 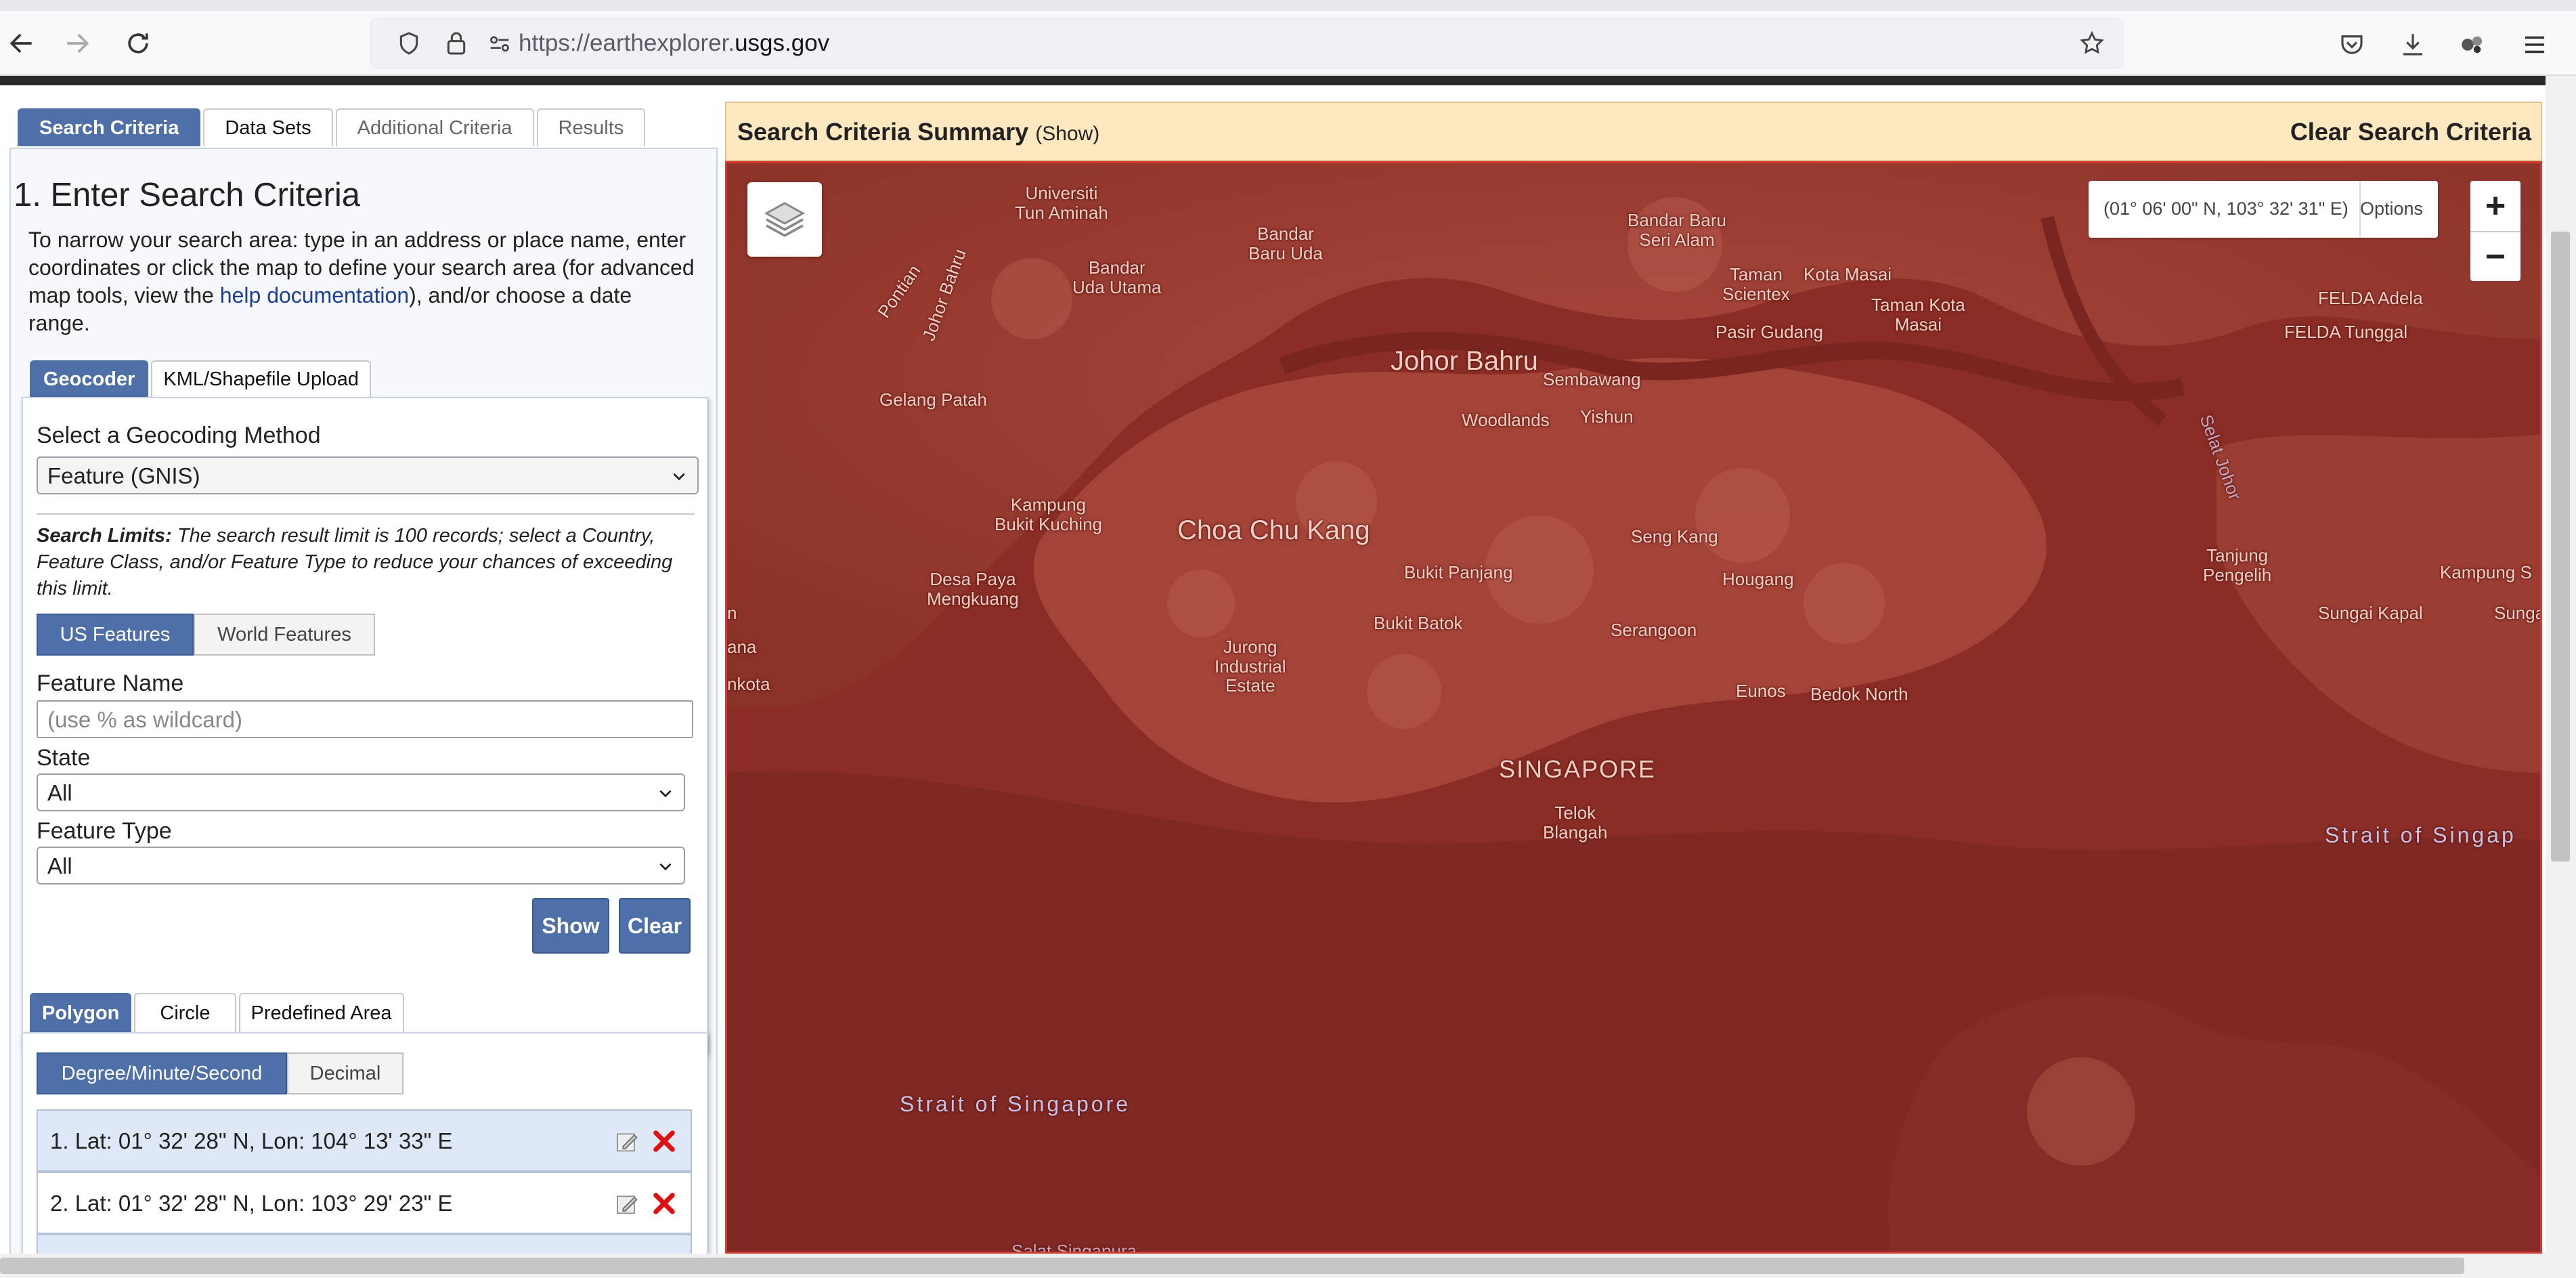 What do you see at coordinates (115, 635) in the screenshot?
I see `us-features-button: US Features` at bounding box center [115, 635].